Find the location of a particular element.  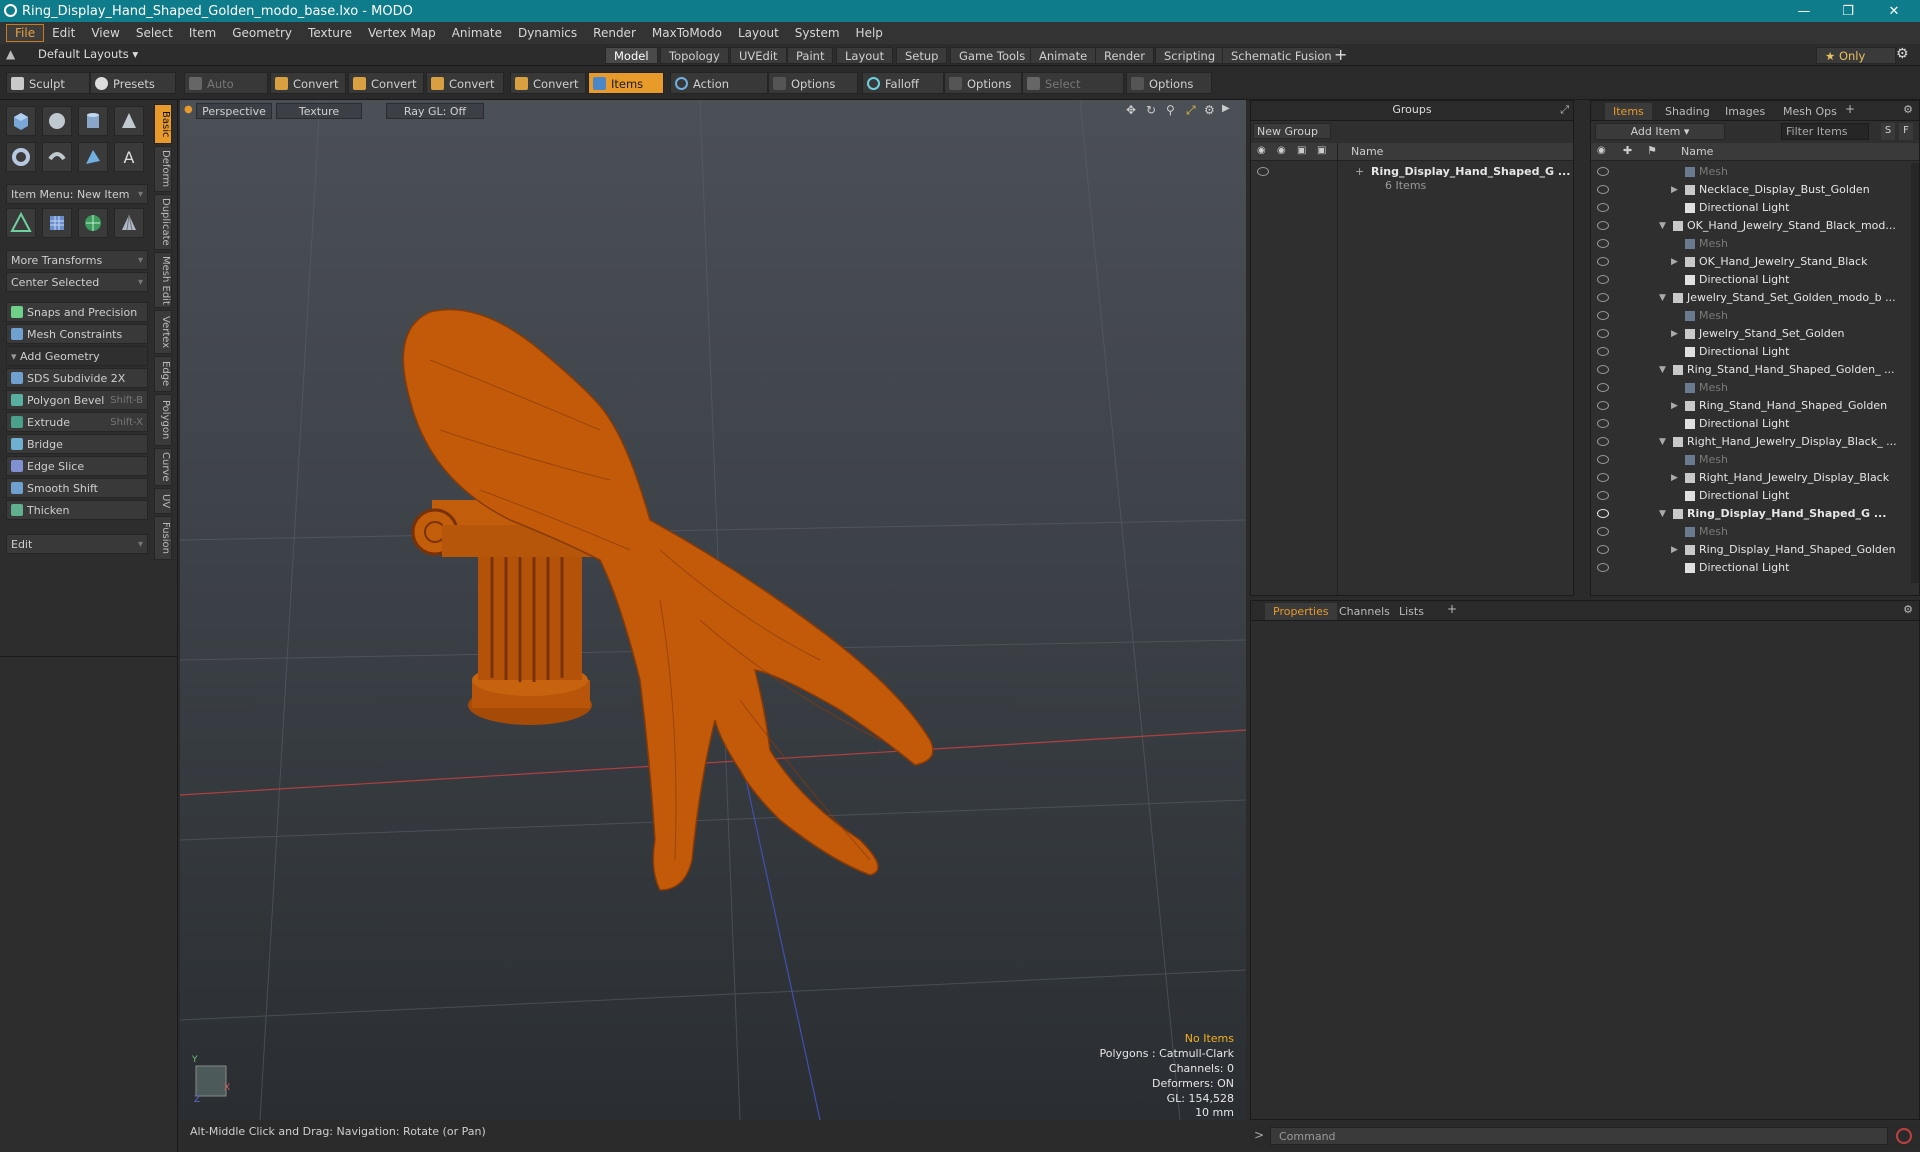

cylinder-tool is located at coordinates (93, 121).